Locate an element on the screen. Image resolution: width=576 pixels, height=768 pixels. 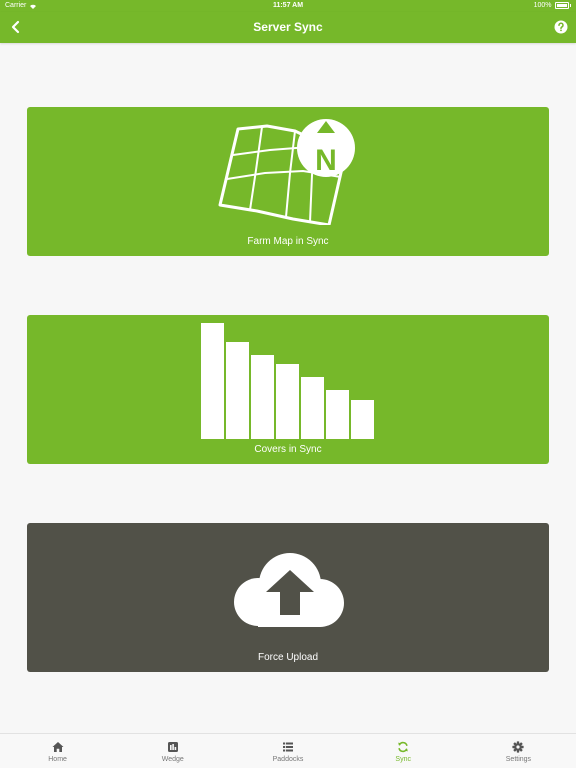
tab-bar: Home Wedge Paddocks Sync Settings is located at coordinates (288, 750).